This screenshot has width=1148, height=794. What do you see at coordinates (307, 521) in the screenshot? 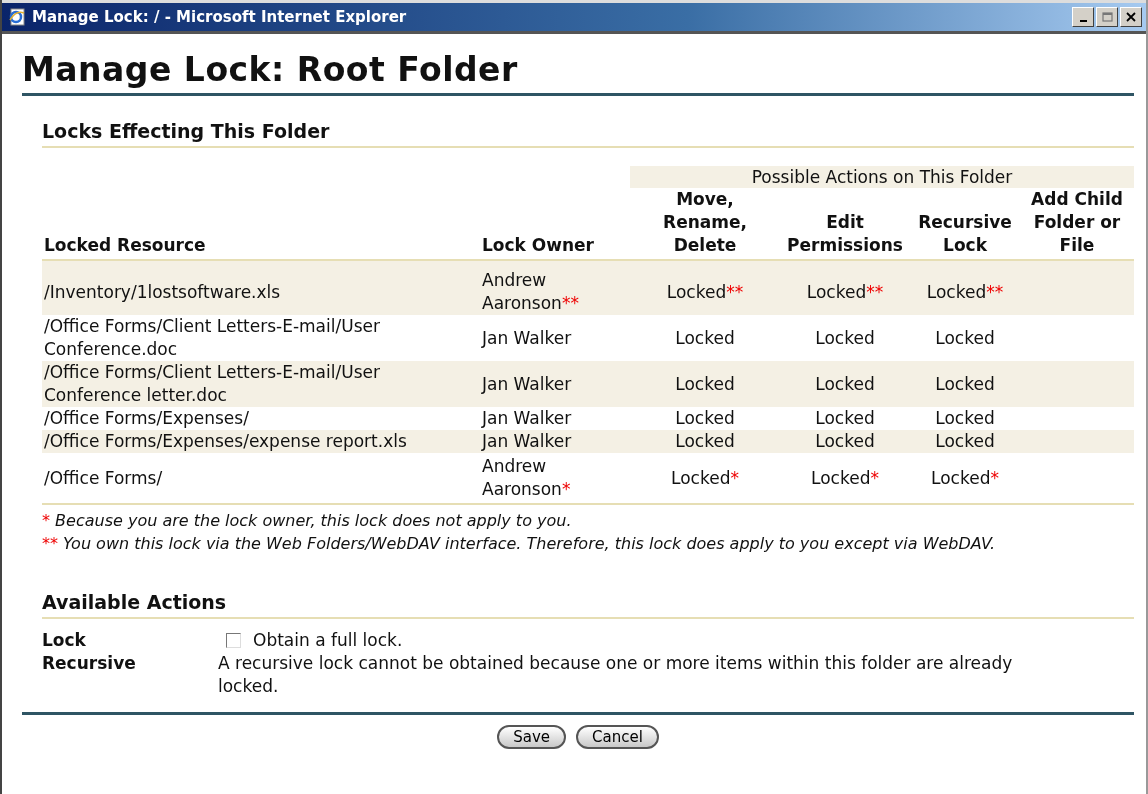
I see `footnote: * Because you are the lock owner, this lock does not apply to you.` at bounding box center [307, 521].